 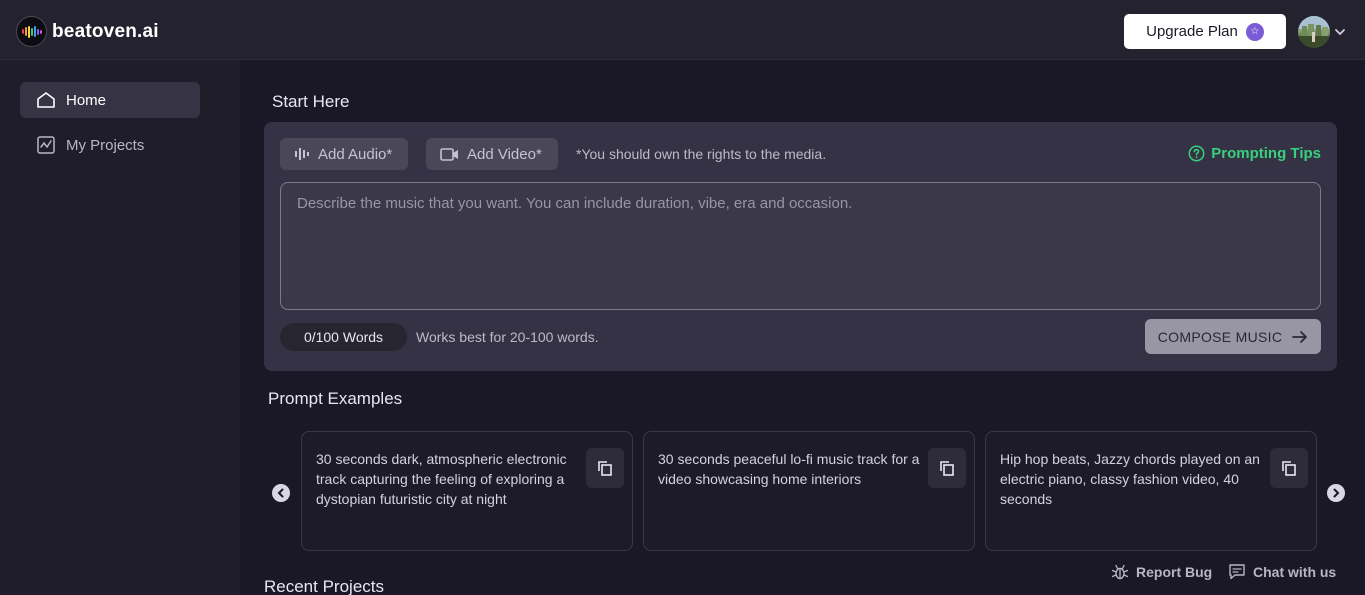 I want to click on report-bug-label: Report Bug, so click(x=1174, y=572).